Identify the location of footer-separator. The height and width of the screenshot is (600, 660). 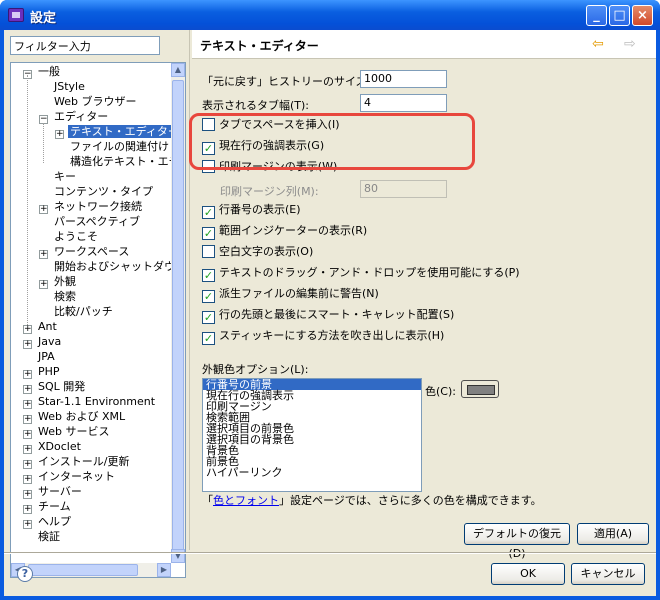
(330, 553).